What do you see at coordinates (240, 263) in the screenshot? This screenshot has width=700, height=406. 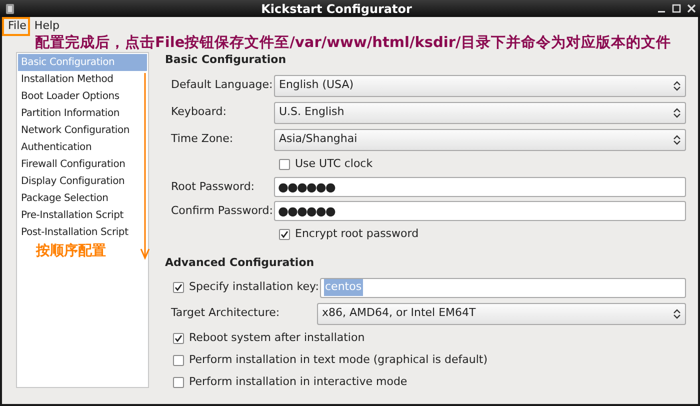 I see `section-heading: Advanced Configuration` at bounding box center [240, 263].